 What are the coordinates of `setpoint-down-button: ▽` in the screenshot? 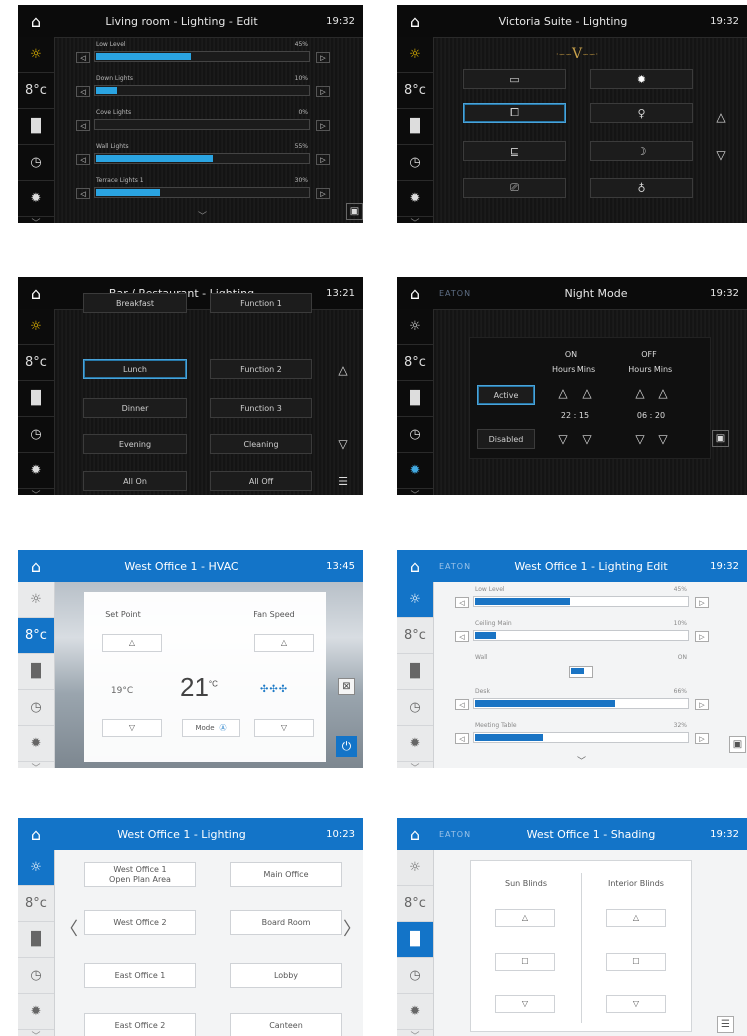 It's located at (132, 728).